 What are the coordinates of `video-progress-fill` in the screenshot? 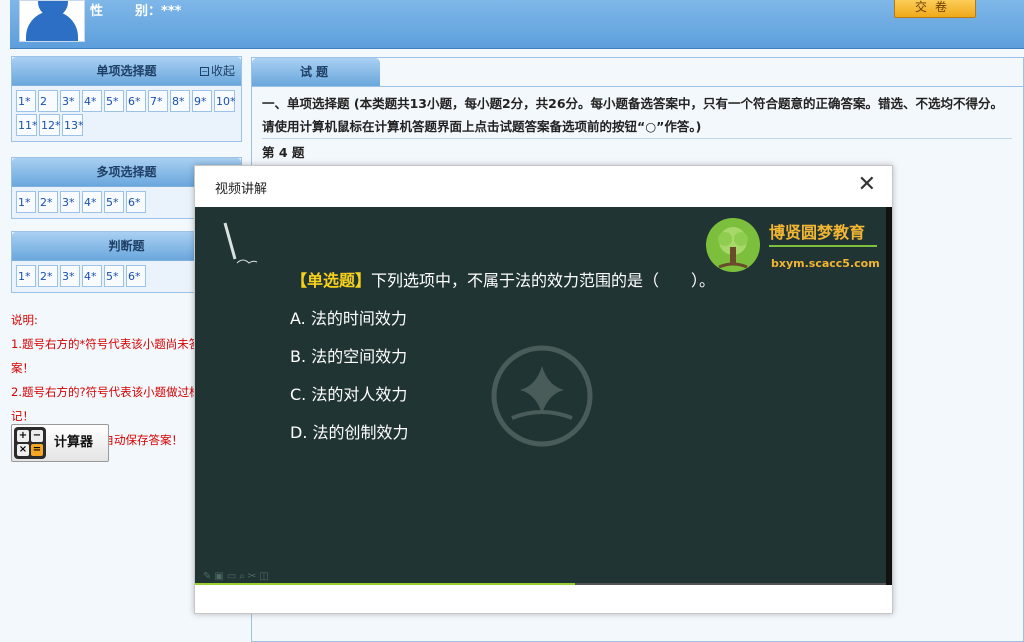 It's located at (385, 584).